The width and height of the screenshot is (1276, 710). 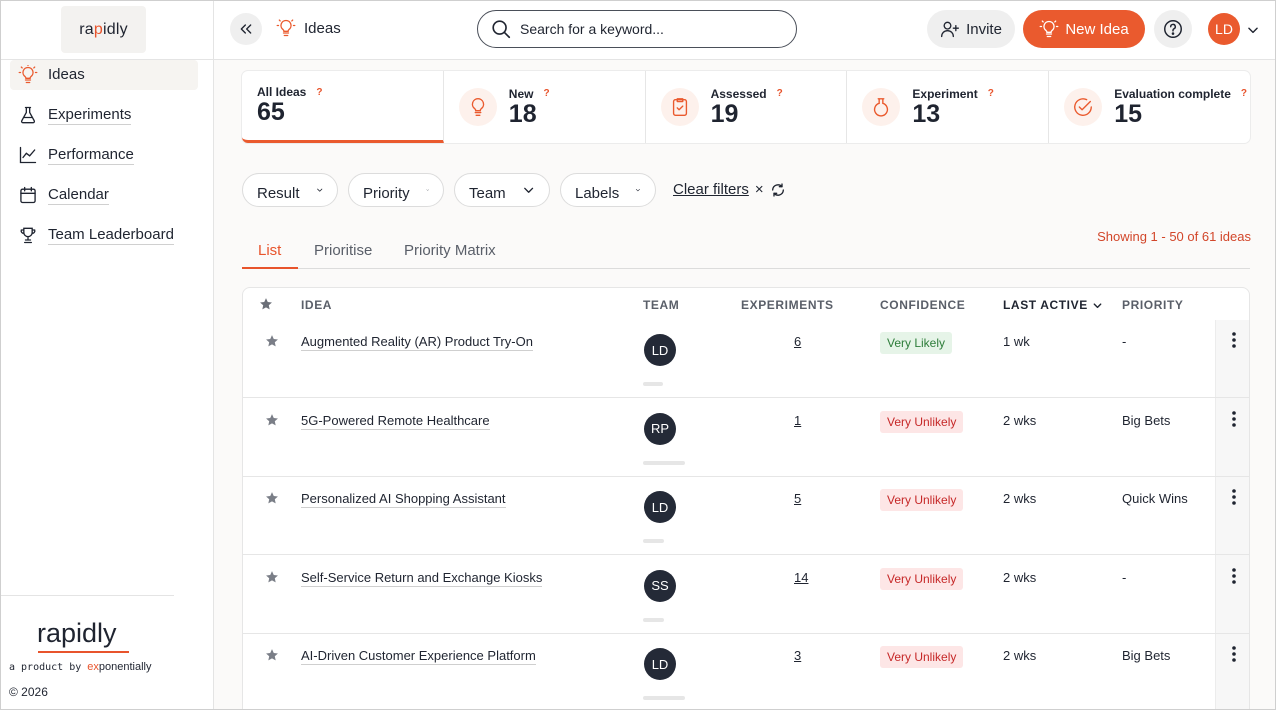 I want to click on column-header-confidence: CONFIDENCE, so click(x=922, y=305).